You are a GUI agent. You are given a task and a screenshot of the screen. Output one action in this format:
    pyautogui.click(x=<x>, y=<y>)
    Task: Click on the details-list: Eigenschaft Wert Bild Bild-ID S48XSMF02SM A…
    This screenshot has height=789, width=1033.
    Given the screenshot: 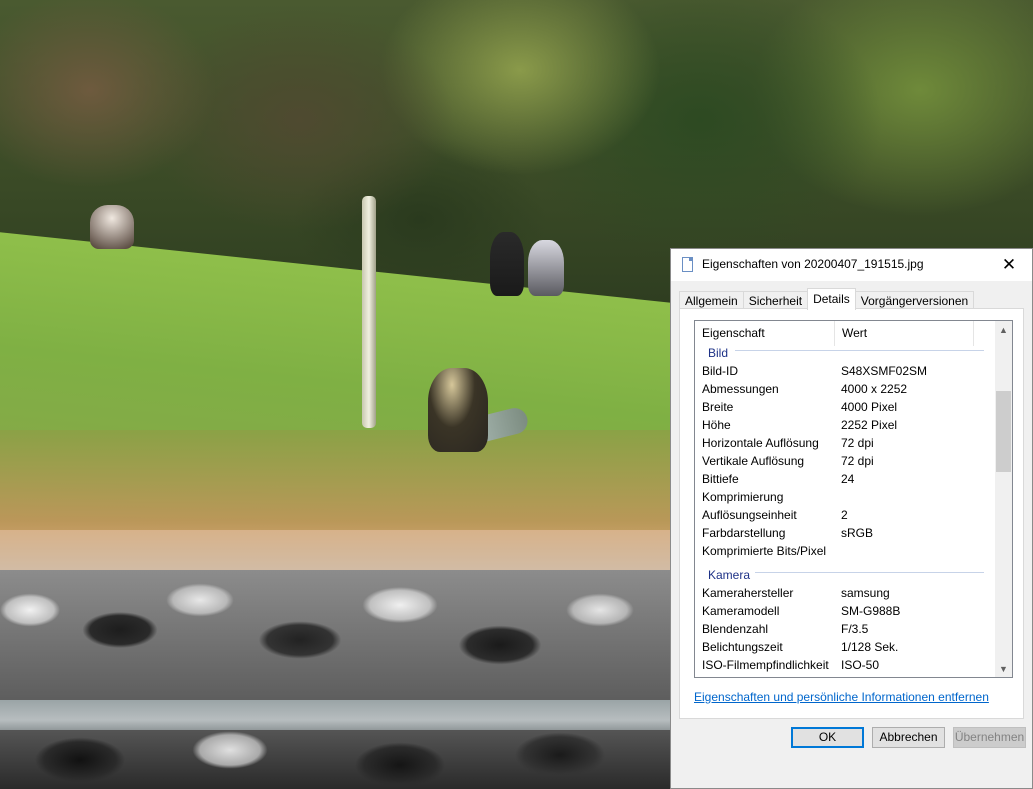 What is the action you would take?
    pyautogui.click(x=853, y=499)
    